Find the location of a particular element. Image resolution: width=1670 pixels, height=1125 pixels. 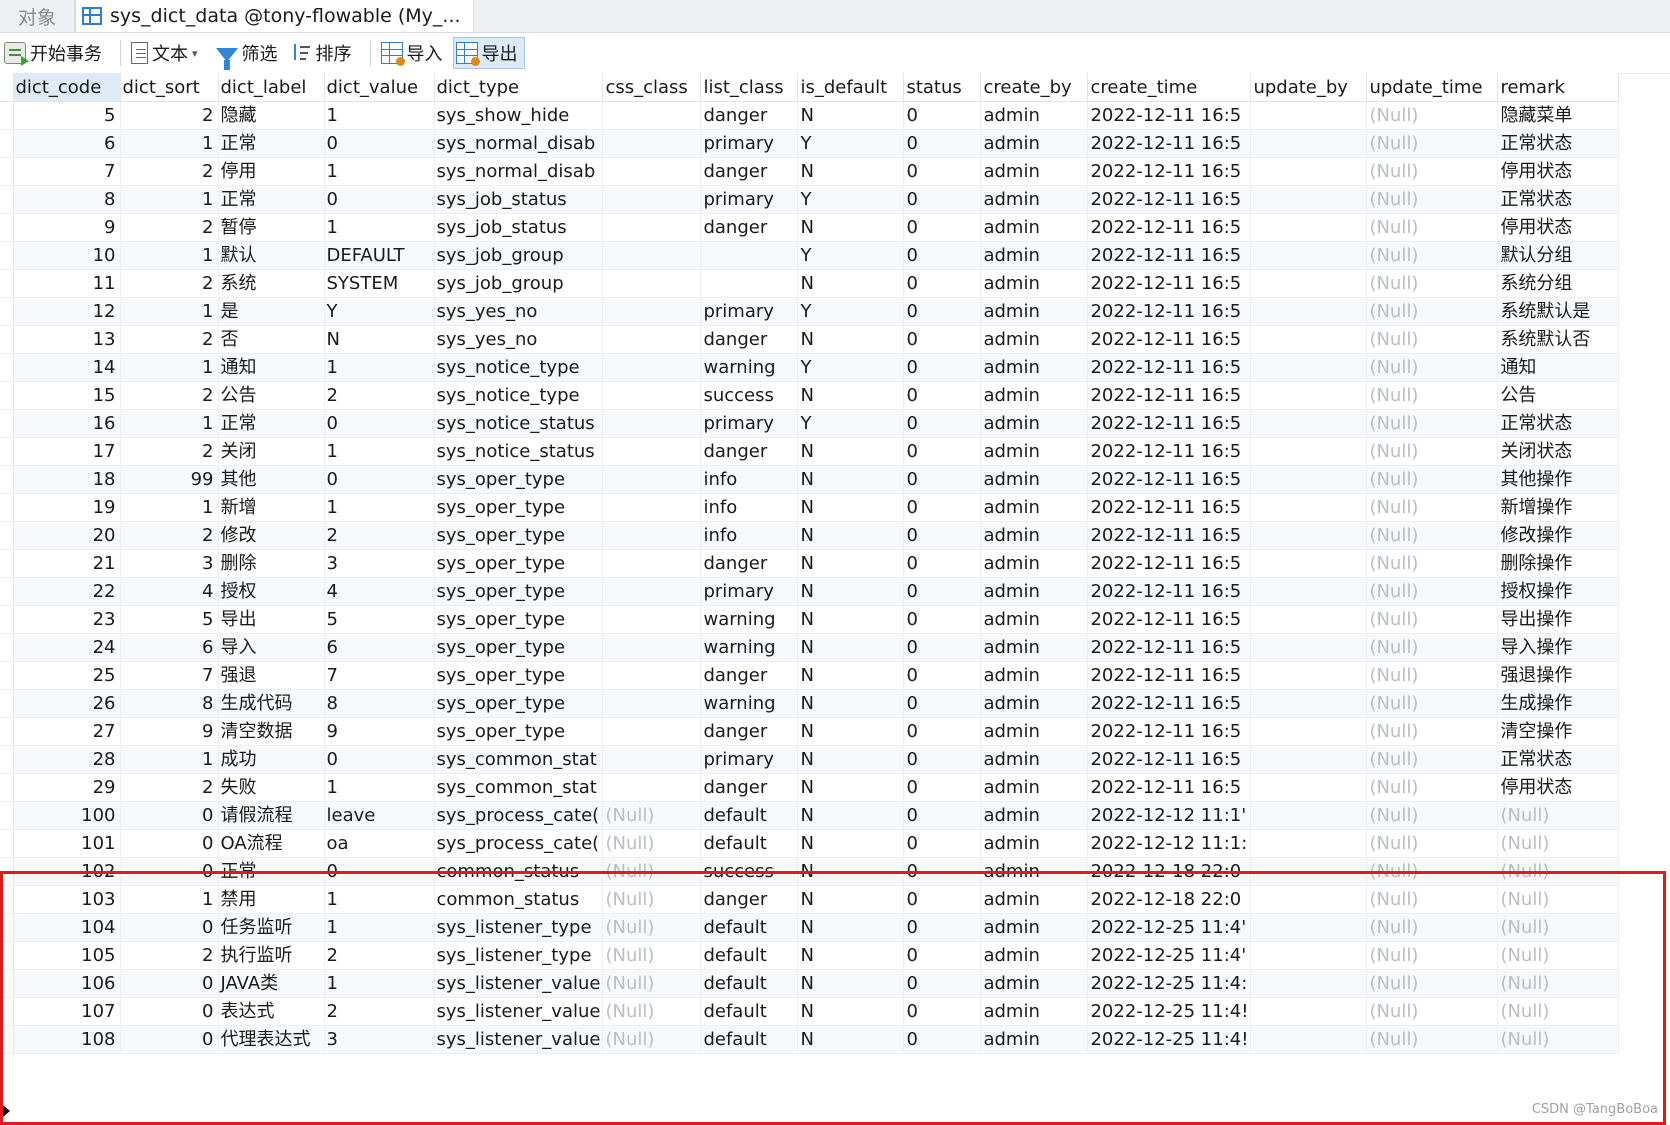

table-cell-list-class: info is located at coordinates (749, 479).